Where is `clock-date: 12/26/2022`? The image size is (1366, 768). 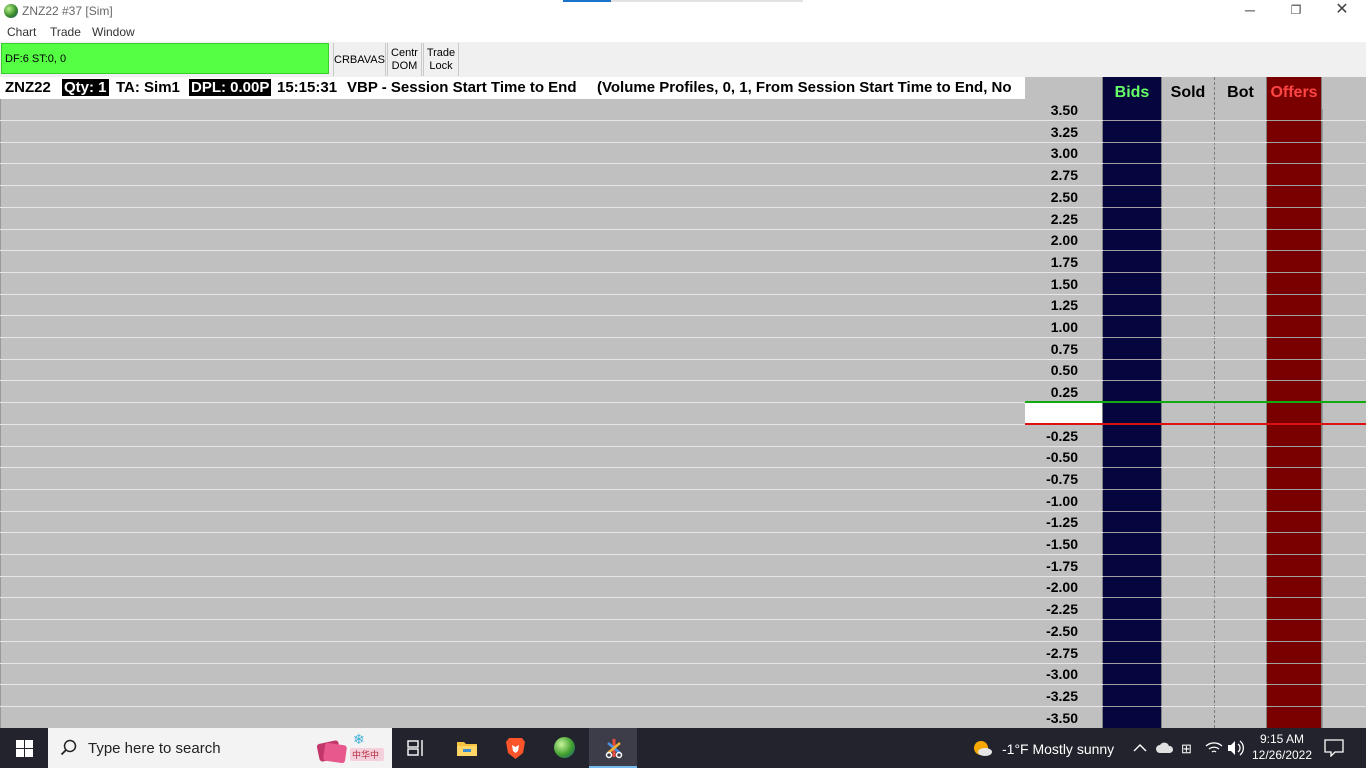
clock-date: 12/26/2022 is located at coordinates (1282, 755).